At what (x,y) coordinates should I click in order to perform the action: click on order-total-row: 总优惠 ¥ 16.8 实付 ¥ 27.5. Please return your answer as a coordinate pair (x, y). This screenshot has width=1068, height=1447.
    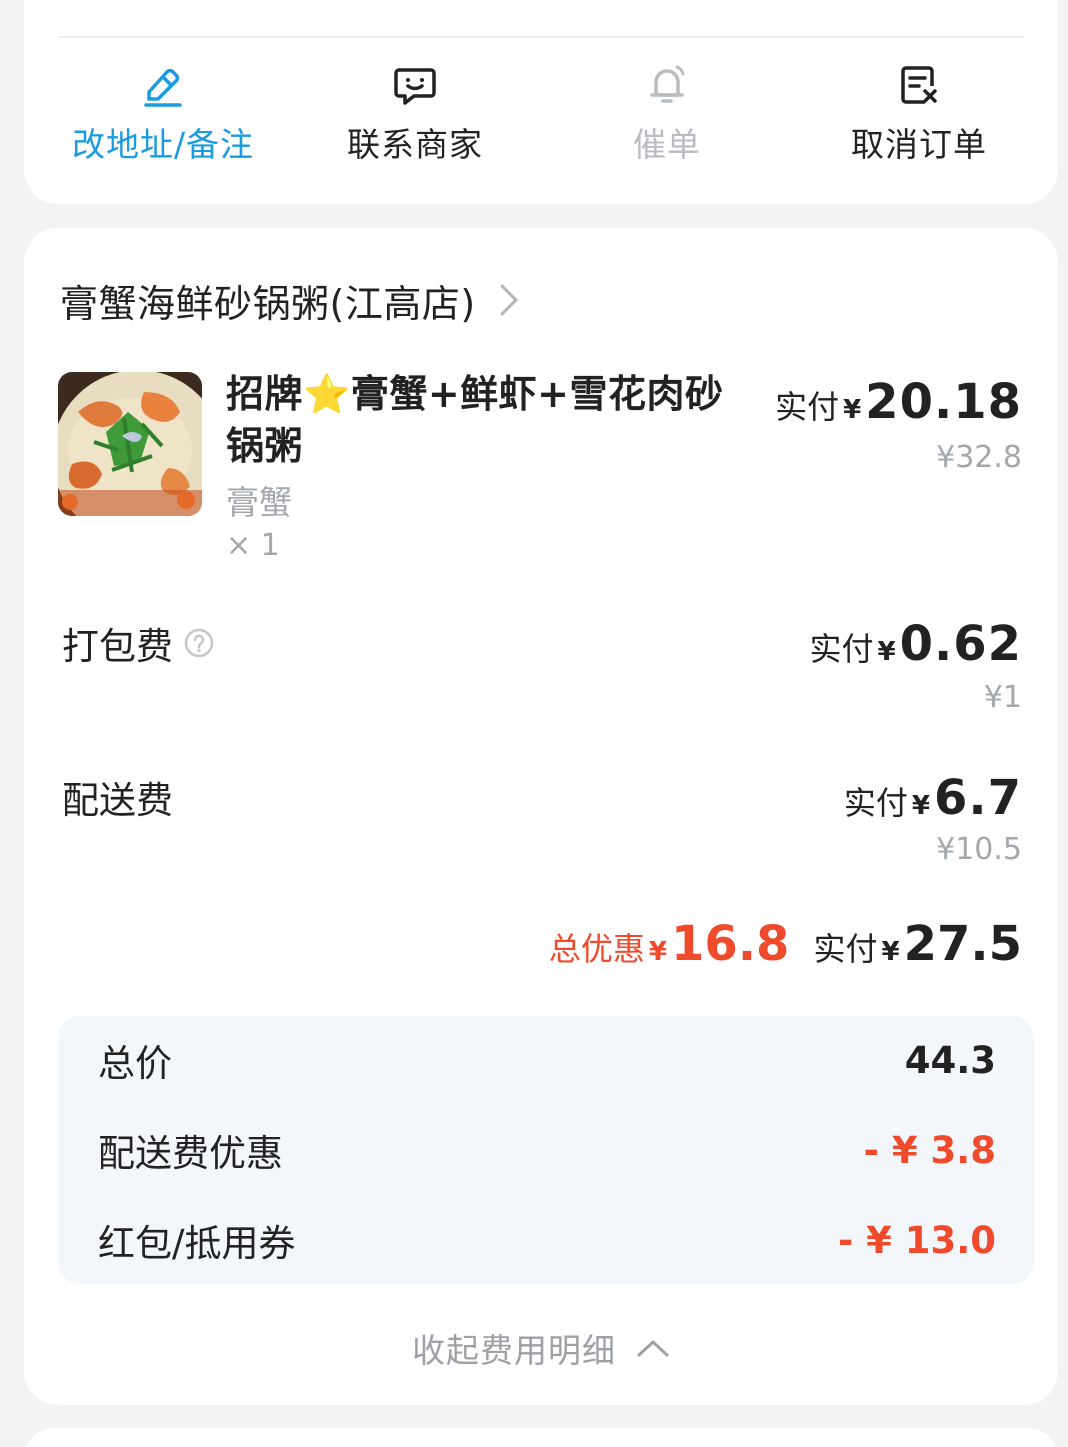
    Looking at the image, I should click on (785, 944).